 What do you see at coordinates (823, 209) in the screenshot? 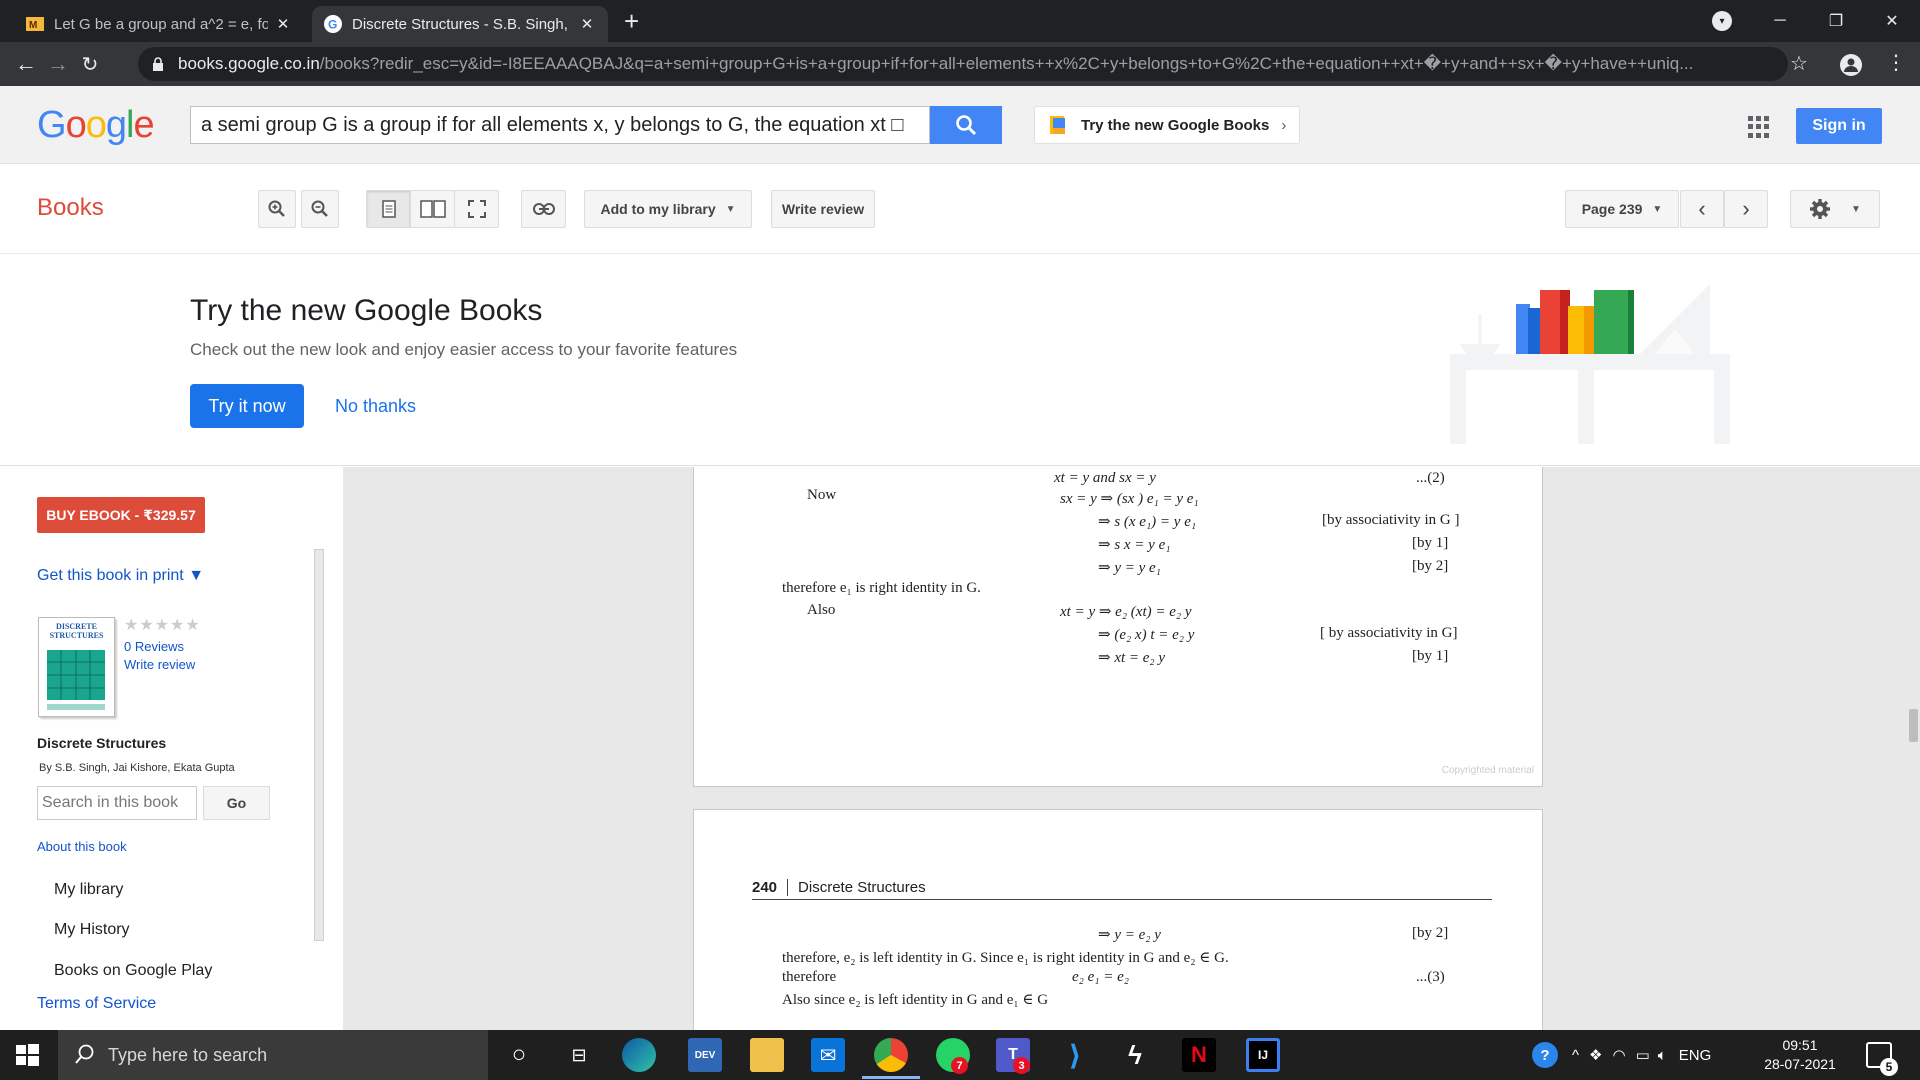
I see `write-review-button: Write review` at bounding box center [823, 209].